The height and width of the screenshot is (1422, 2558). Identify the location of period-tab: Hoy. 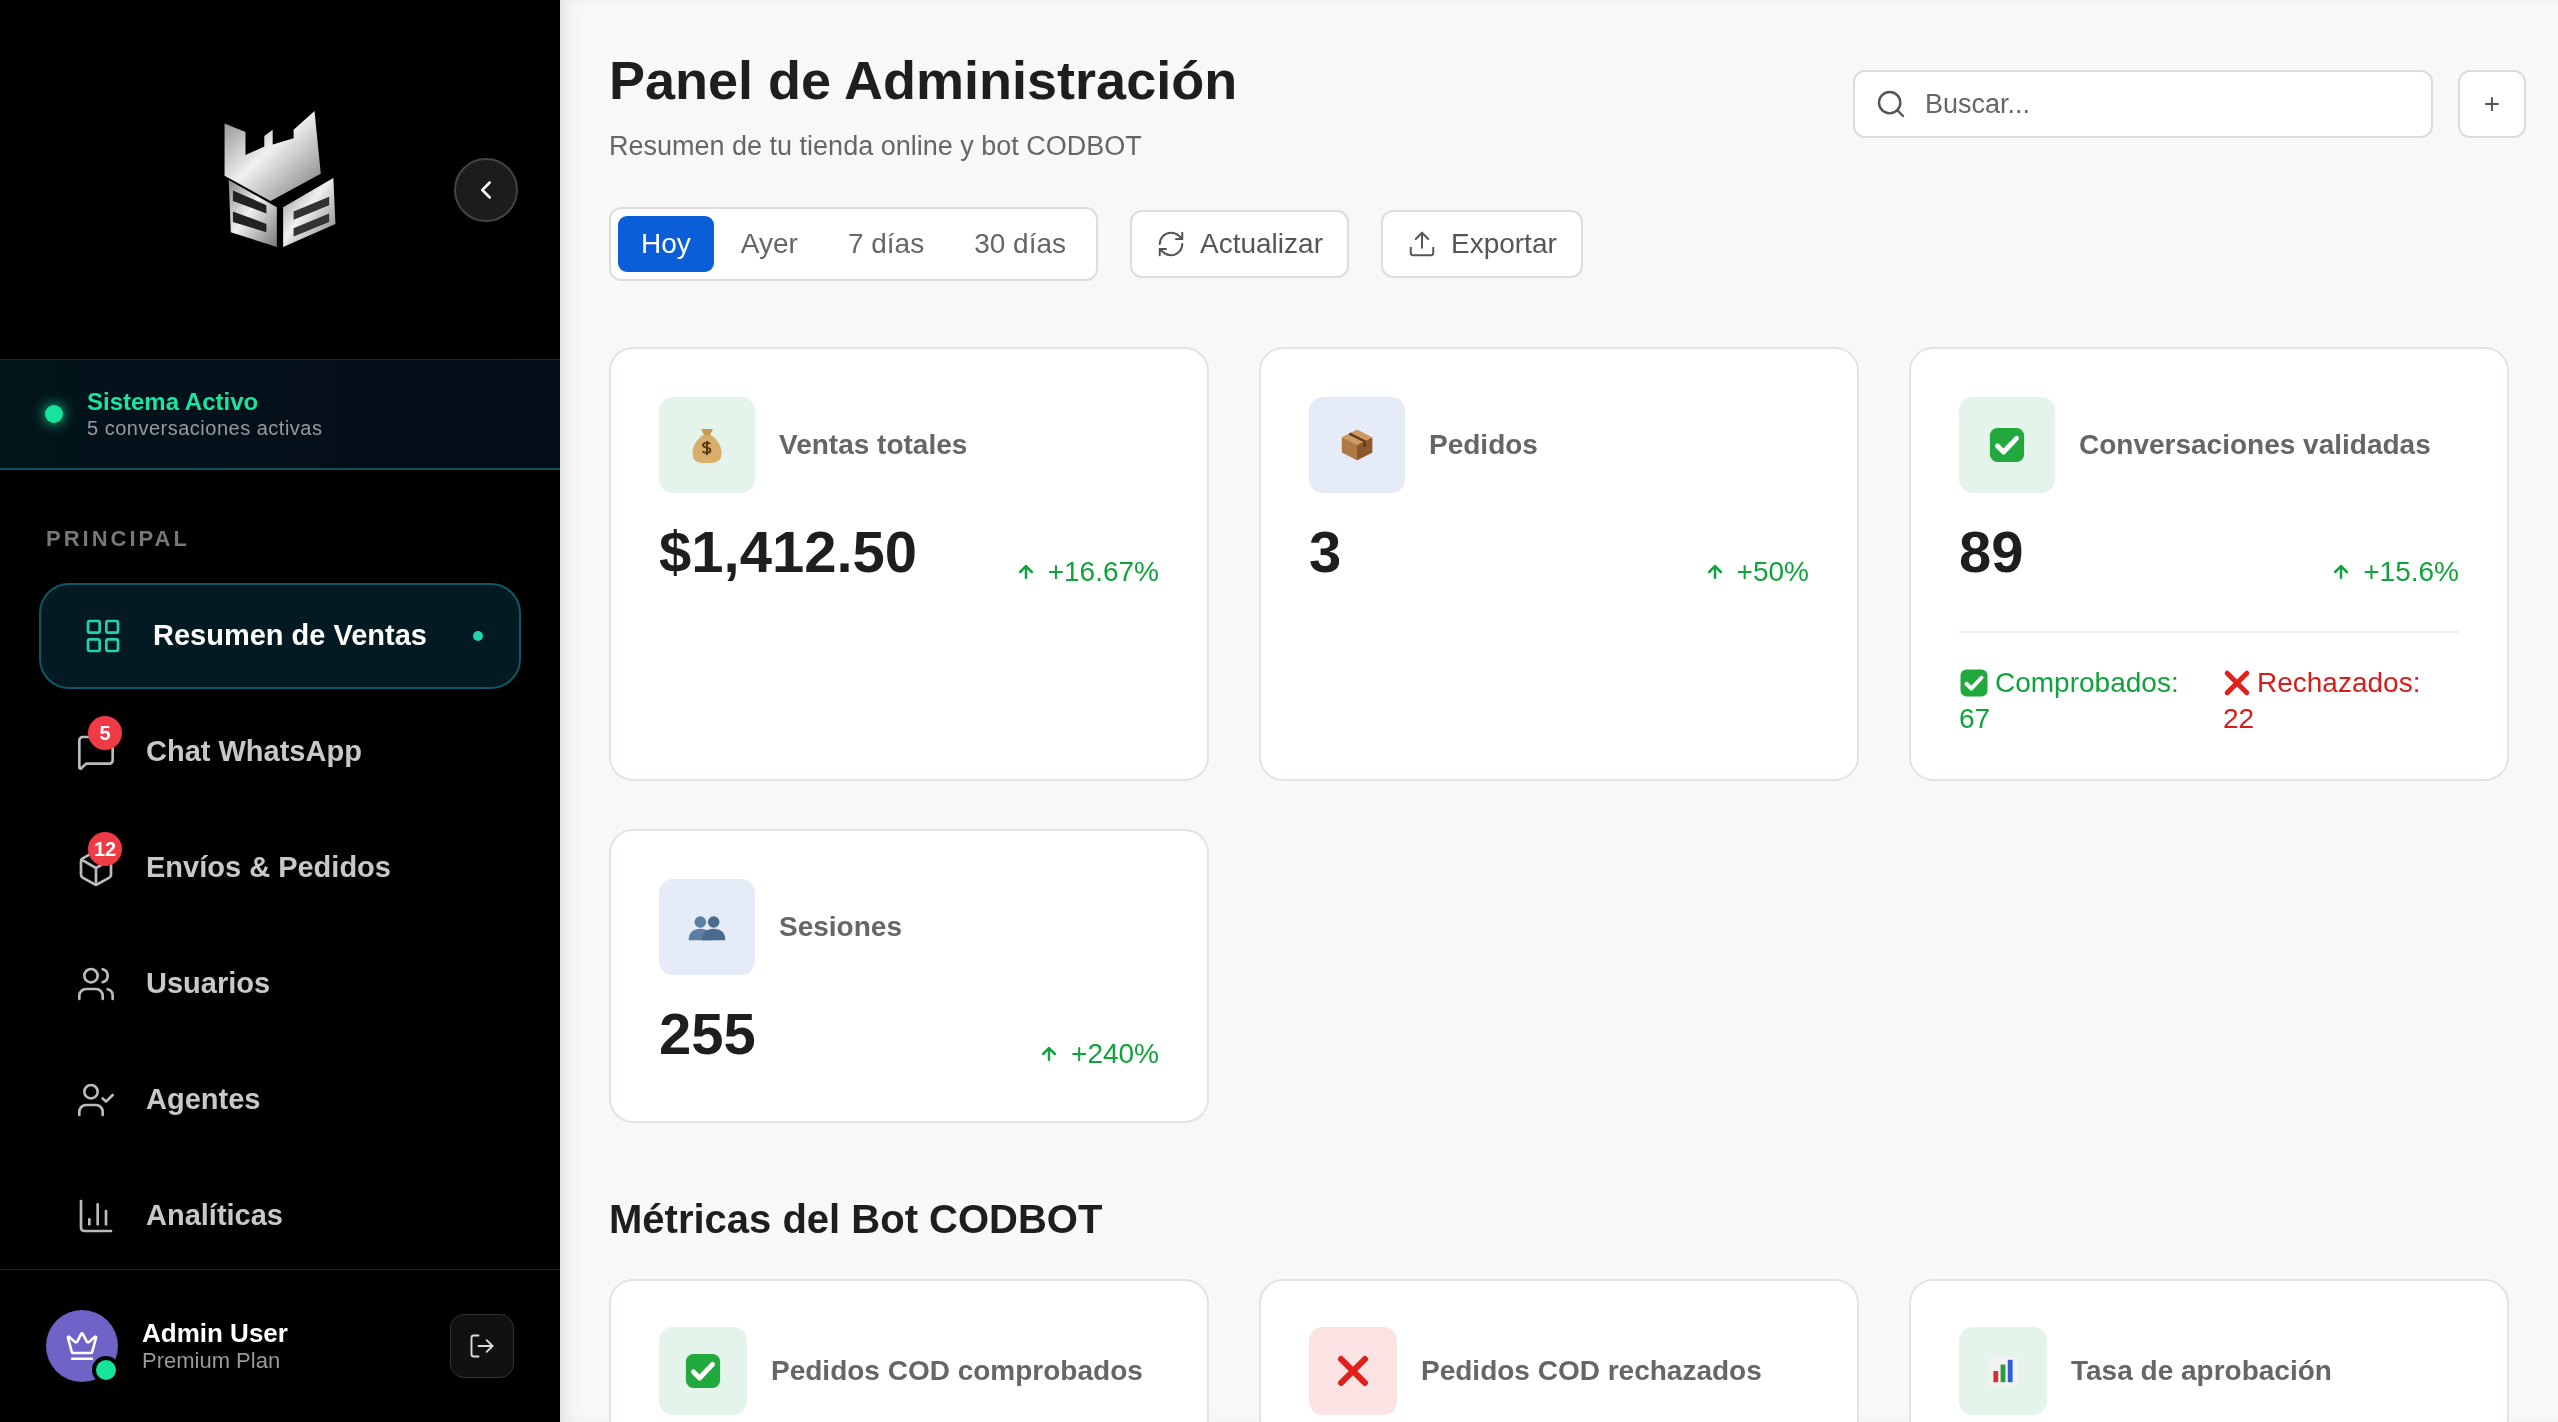
(666, 243).